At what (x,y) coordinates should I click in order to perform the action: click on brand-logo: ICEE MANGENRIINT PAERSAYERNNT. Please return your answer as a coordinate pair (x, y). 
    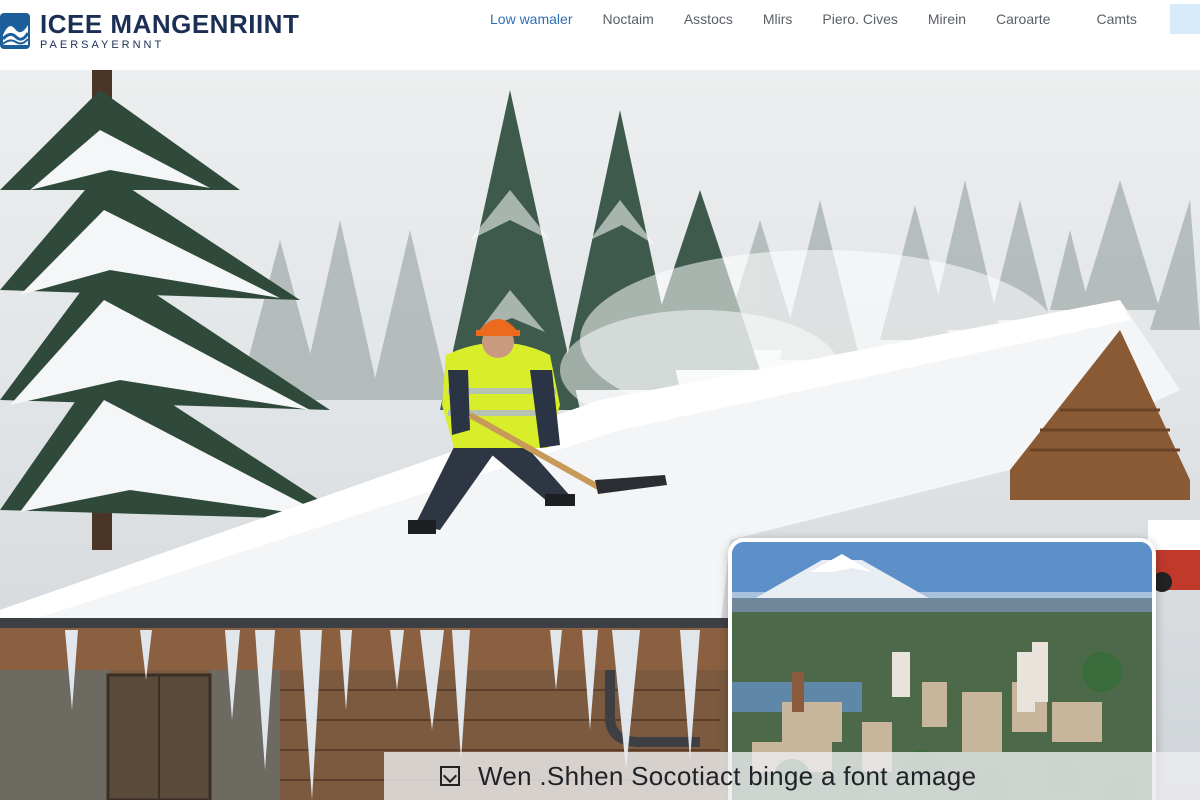
    Looking at the image, I should click on (149, 31).